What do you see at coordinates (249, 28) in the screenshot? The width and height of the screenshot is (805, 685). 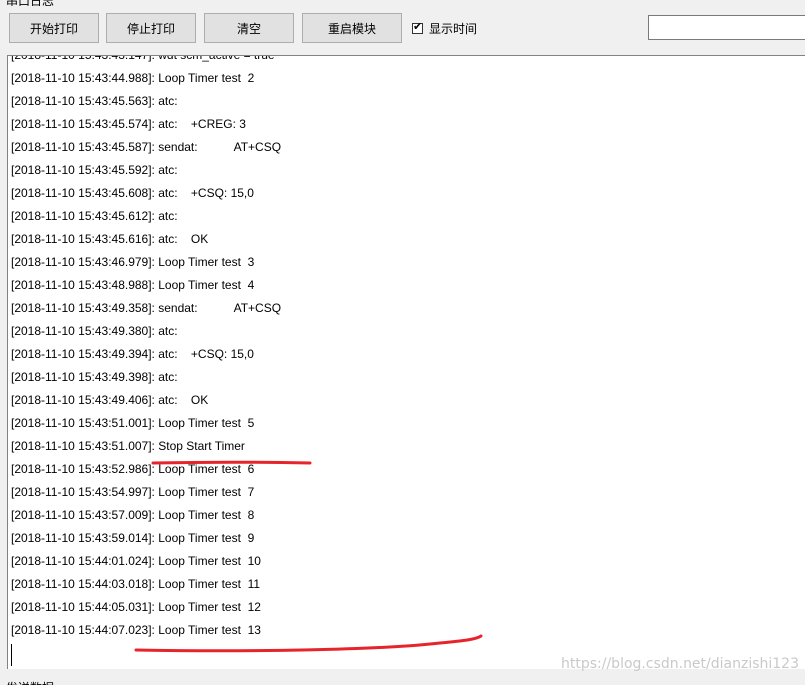 I see `clear-button: 清空` at bounding box center [249, 28].